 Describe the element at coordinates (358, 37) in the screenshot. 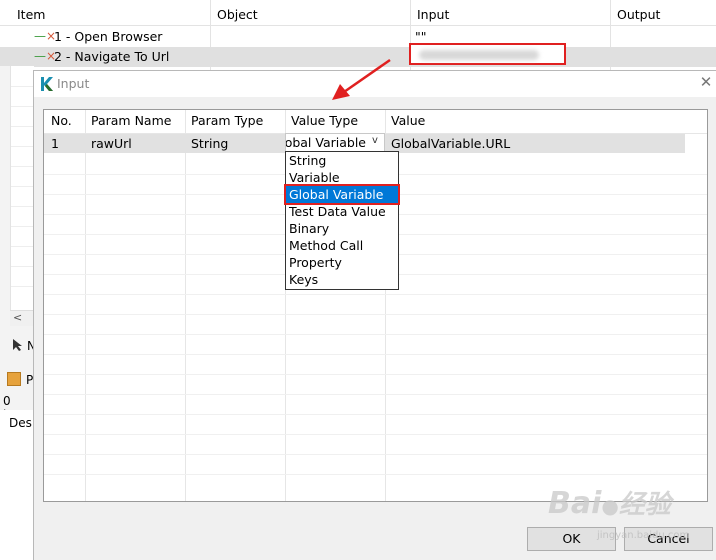

I see `table-row: —× 1 - Open Browser ""` at that location.